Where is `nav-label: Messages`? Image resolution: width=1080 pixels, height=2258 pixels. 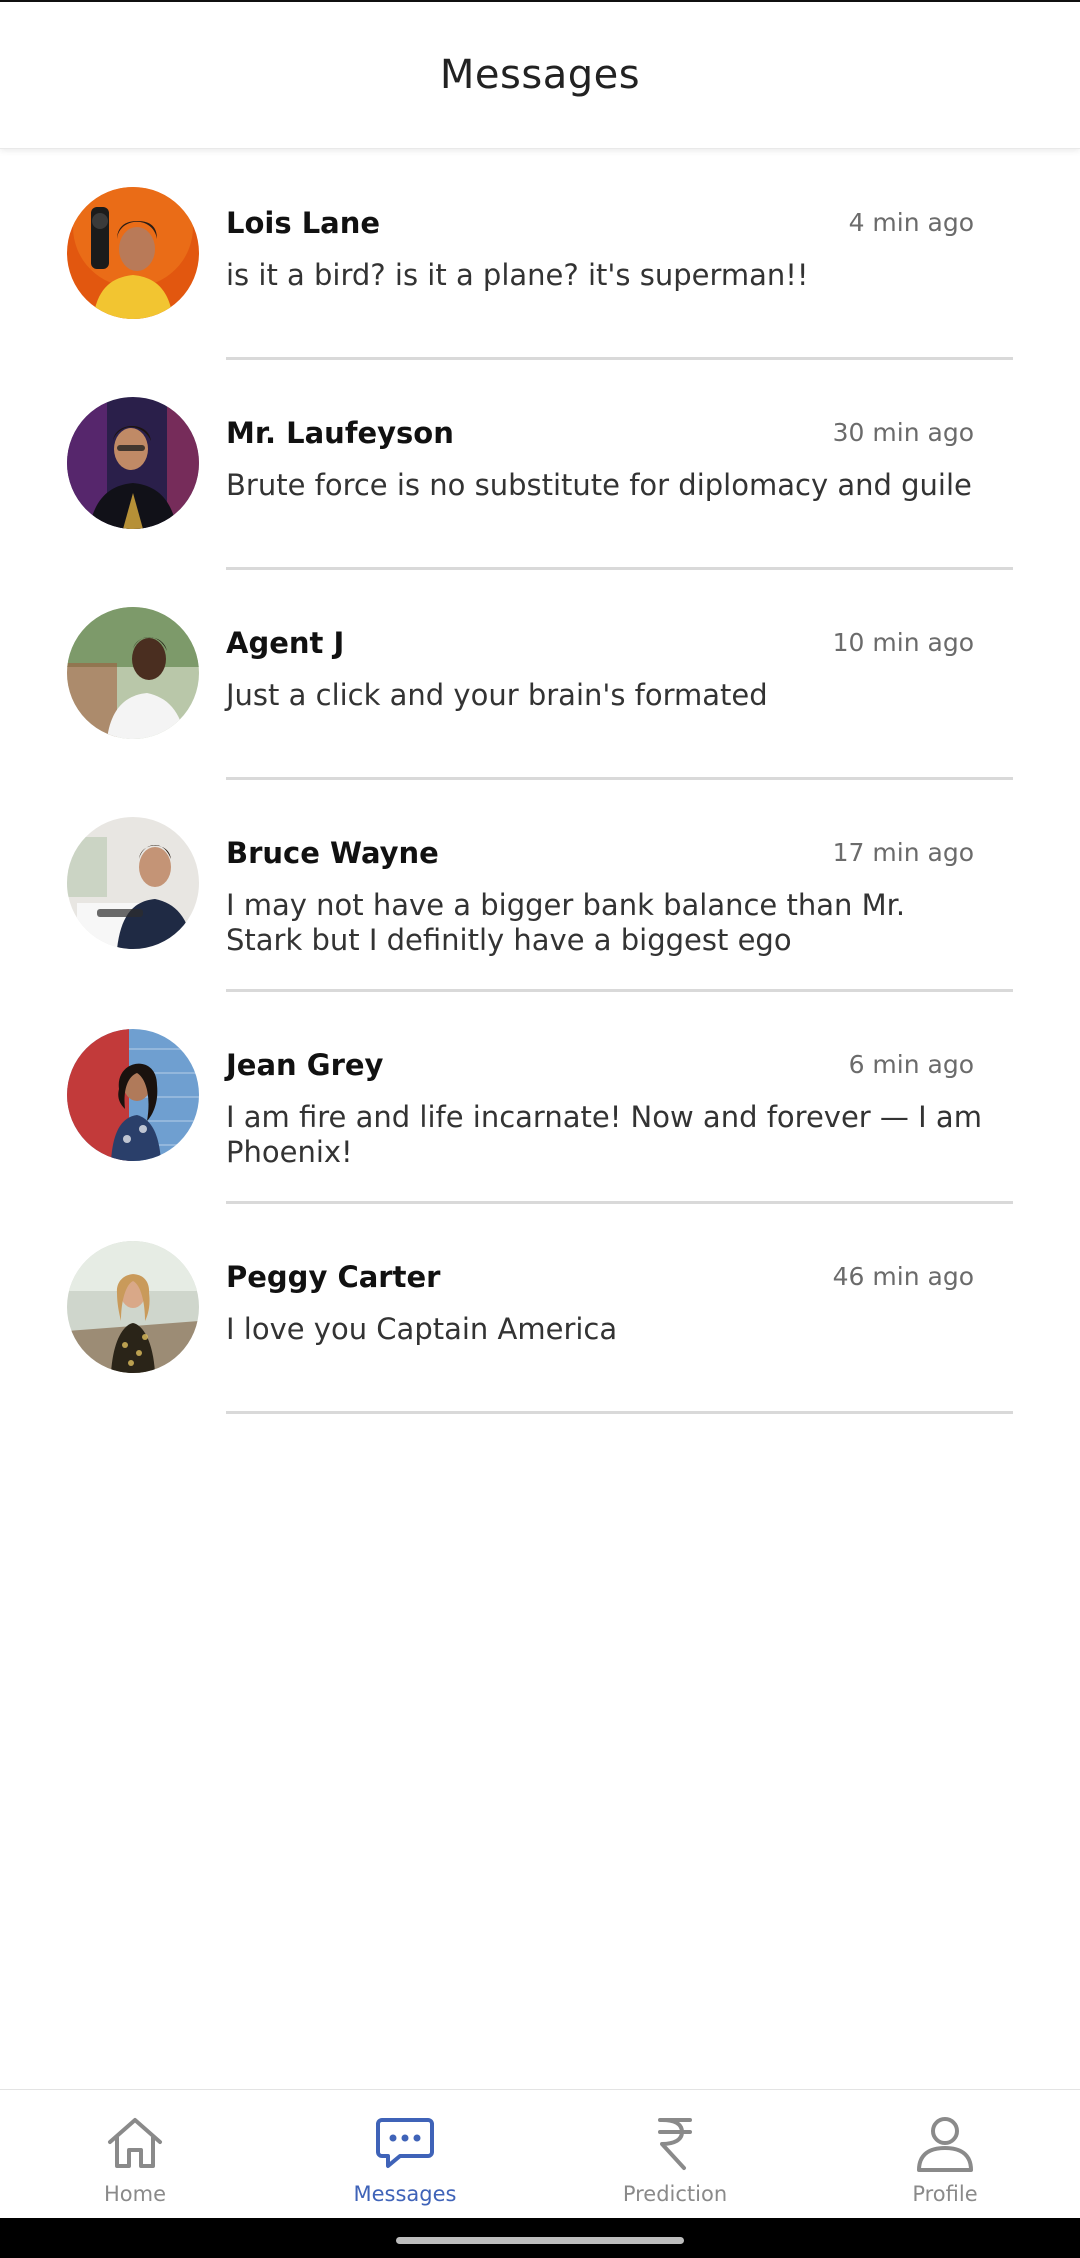 nav-label: Messages is located at coordinates (405, 2194).